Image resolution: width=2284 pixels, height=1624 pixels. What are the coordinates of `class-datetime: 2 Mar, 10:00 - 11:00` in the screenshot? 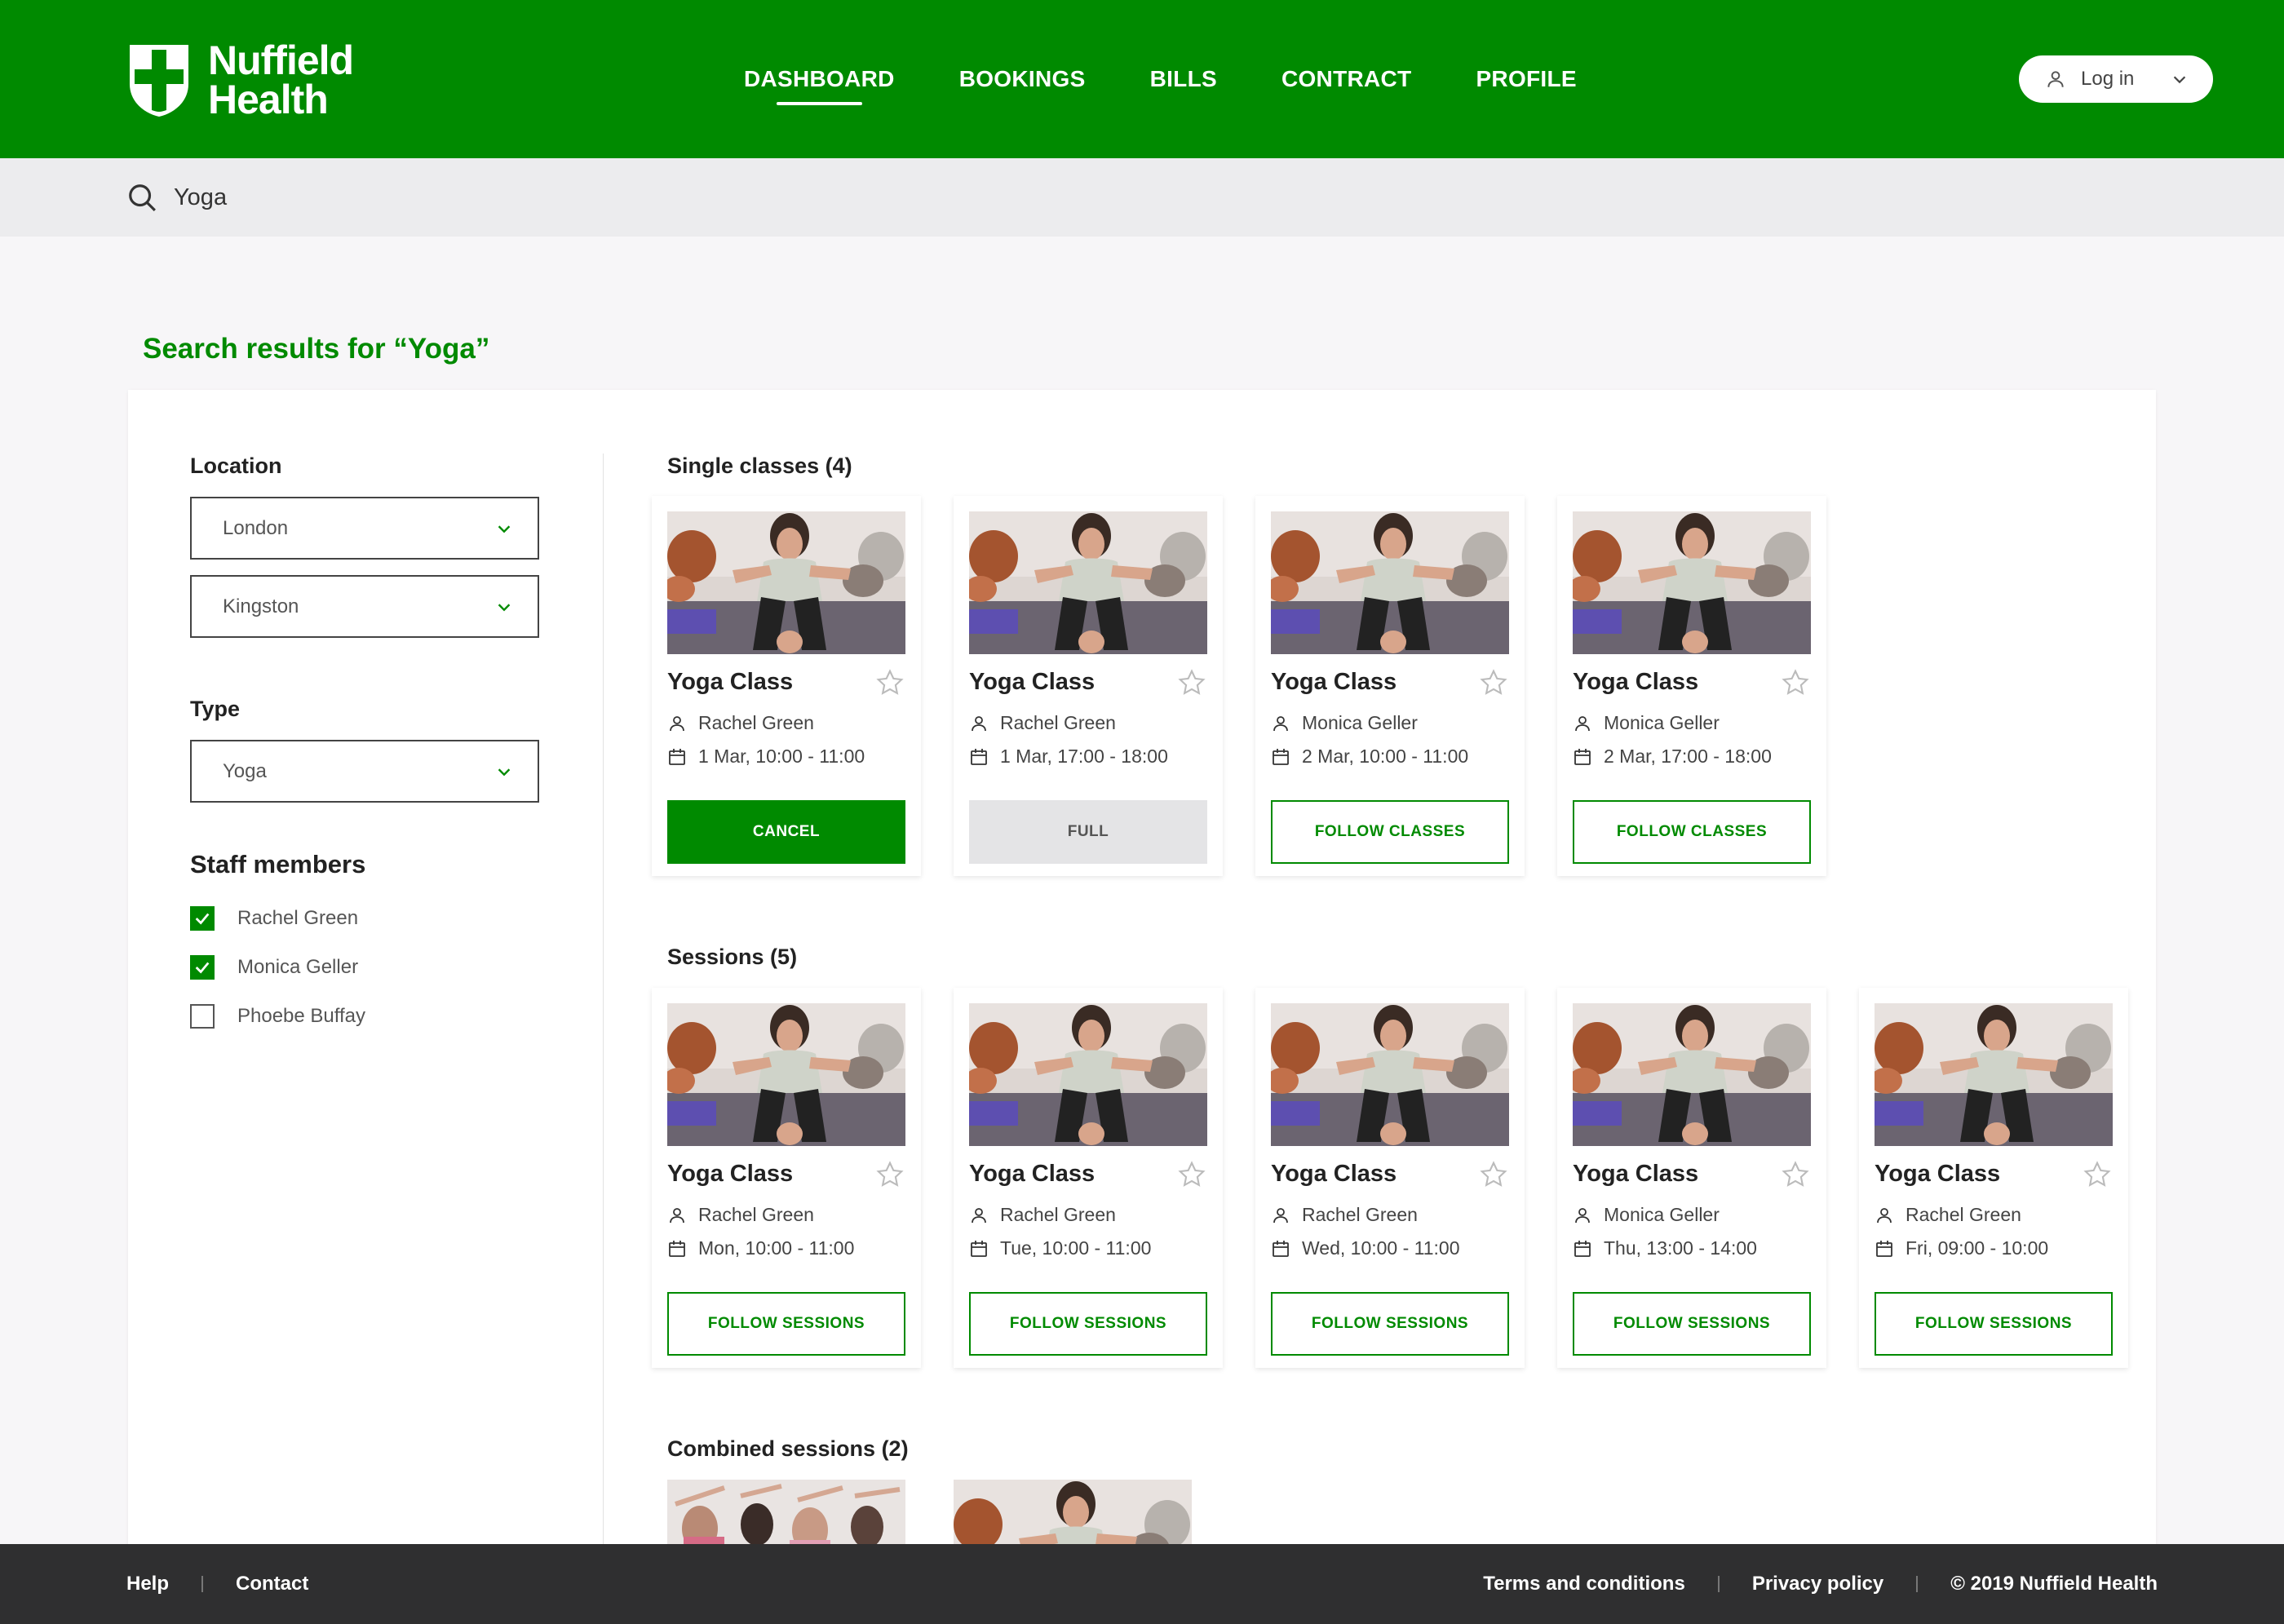 It's located at (1369, 757).